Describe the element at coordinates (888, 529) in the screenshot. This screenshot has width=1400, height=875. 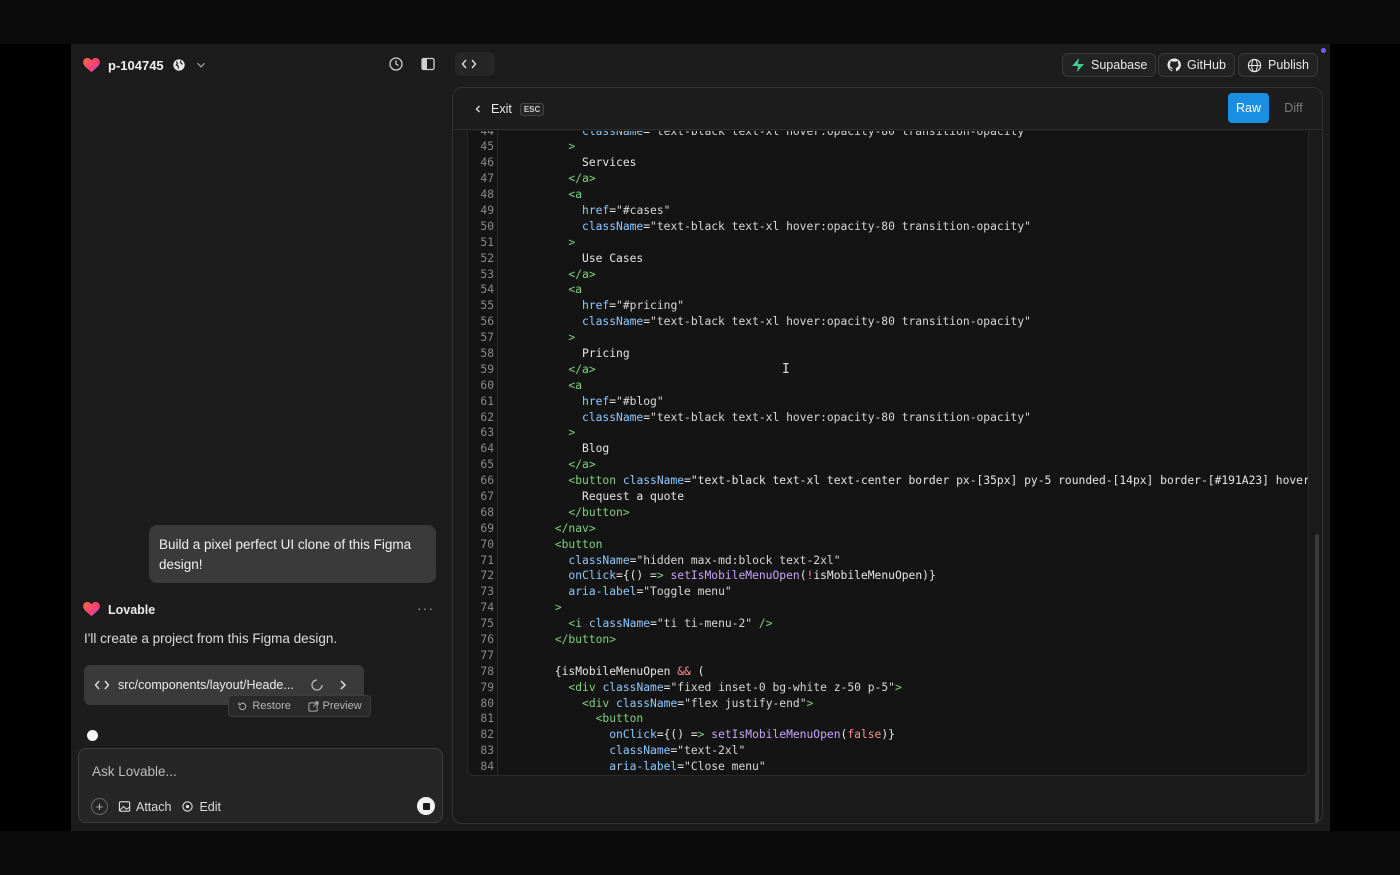
I see `code-line: 69 </nav>` at that location.